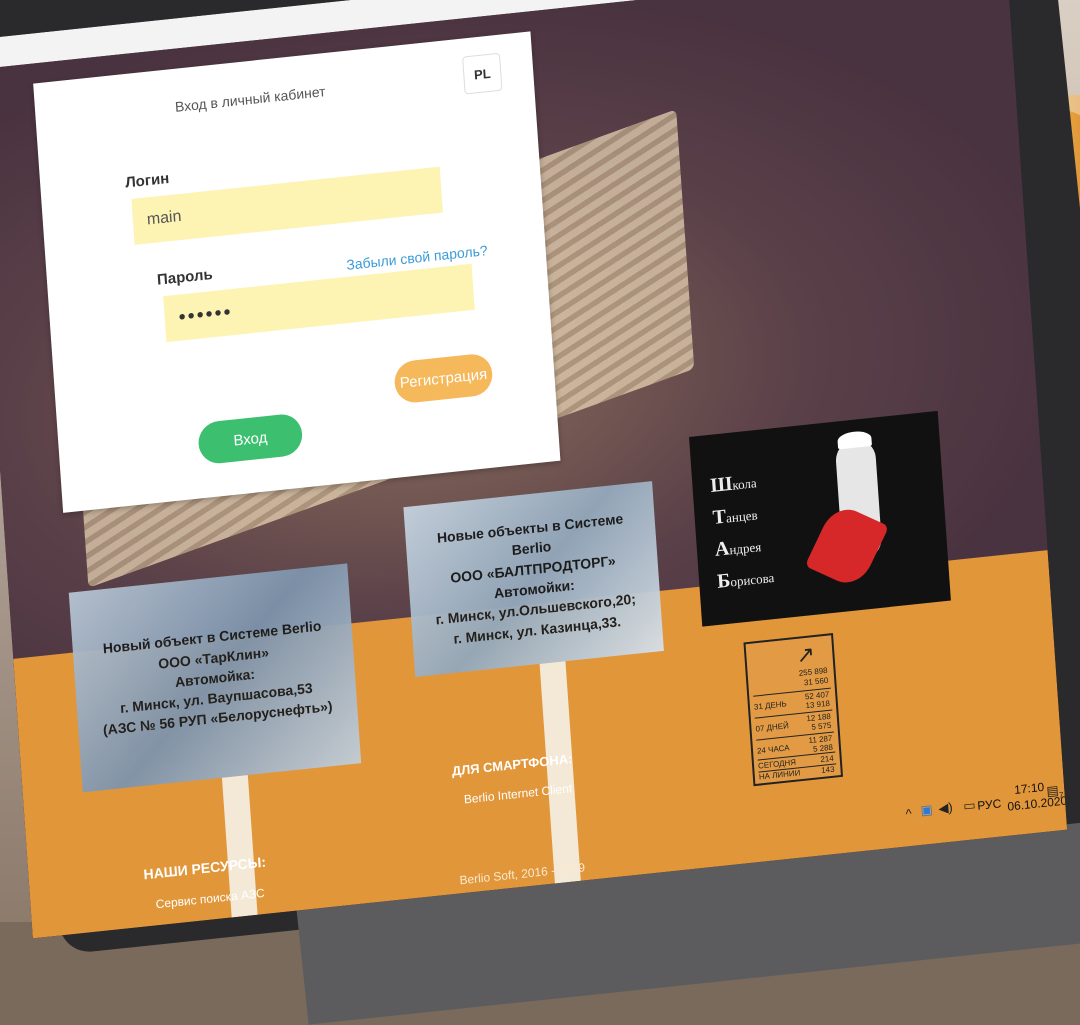 This screenshot has height=1025, width=1080. Describe the element at coordinates (735, 517) in the screenshot. I see `banner-line: Танцев` at that location.